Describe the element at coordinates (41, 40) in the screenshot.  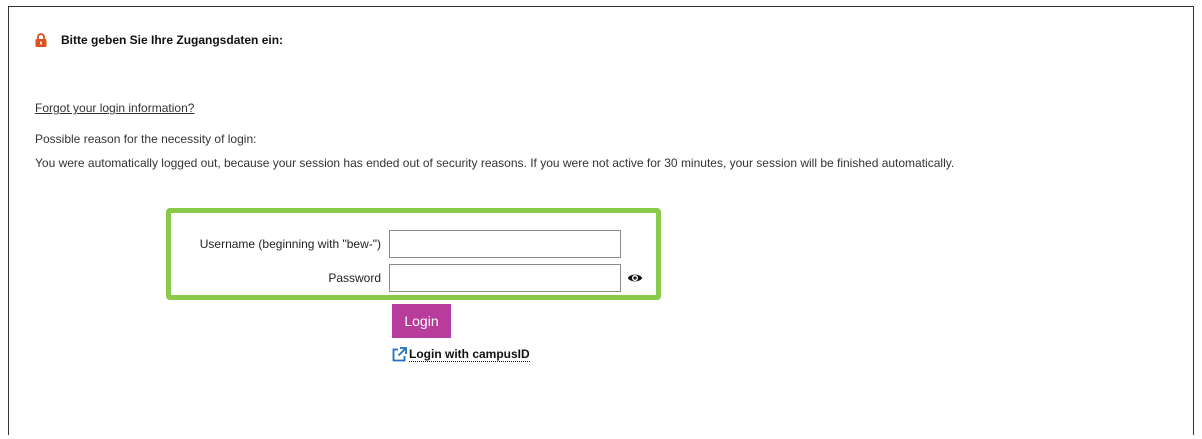
I see `lock-icon` at that location.